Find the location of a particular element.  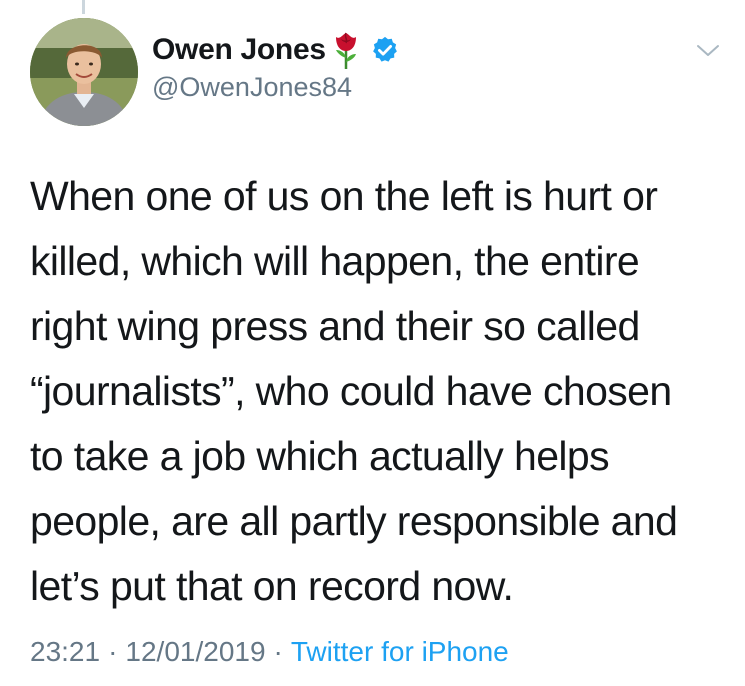

author-name-row: Owen Jones is located at coordinates (276, 50).